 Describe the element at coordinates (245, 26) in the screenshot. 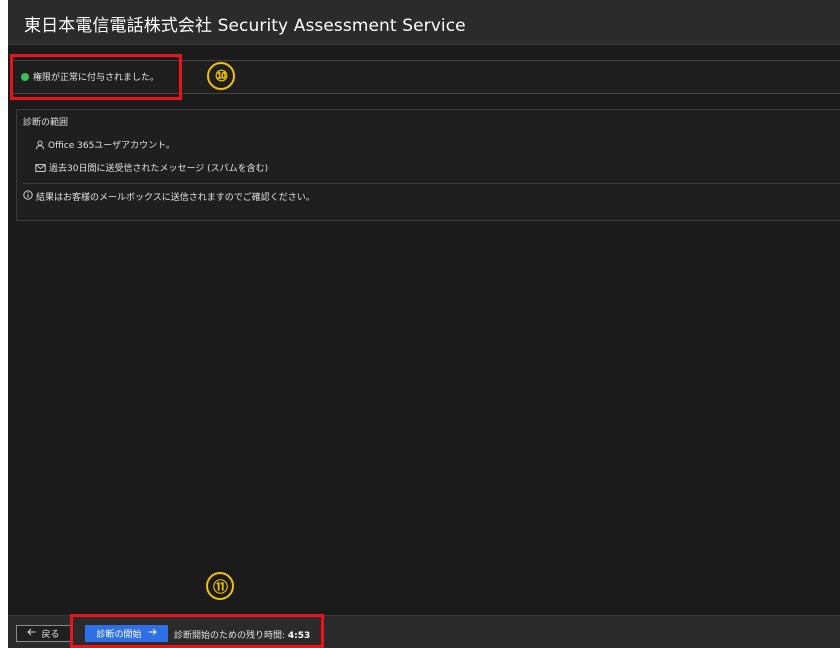

I see `app-title: 東日本電信電話株式会社 Security Assessment Service` at that location.